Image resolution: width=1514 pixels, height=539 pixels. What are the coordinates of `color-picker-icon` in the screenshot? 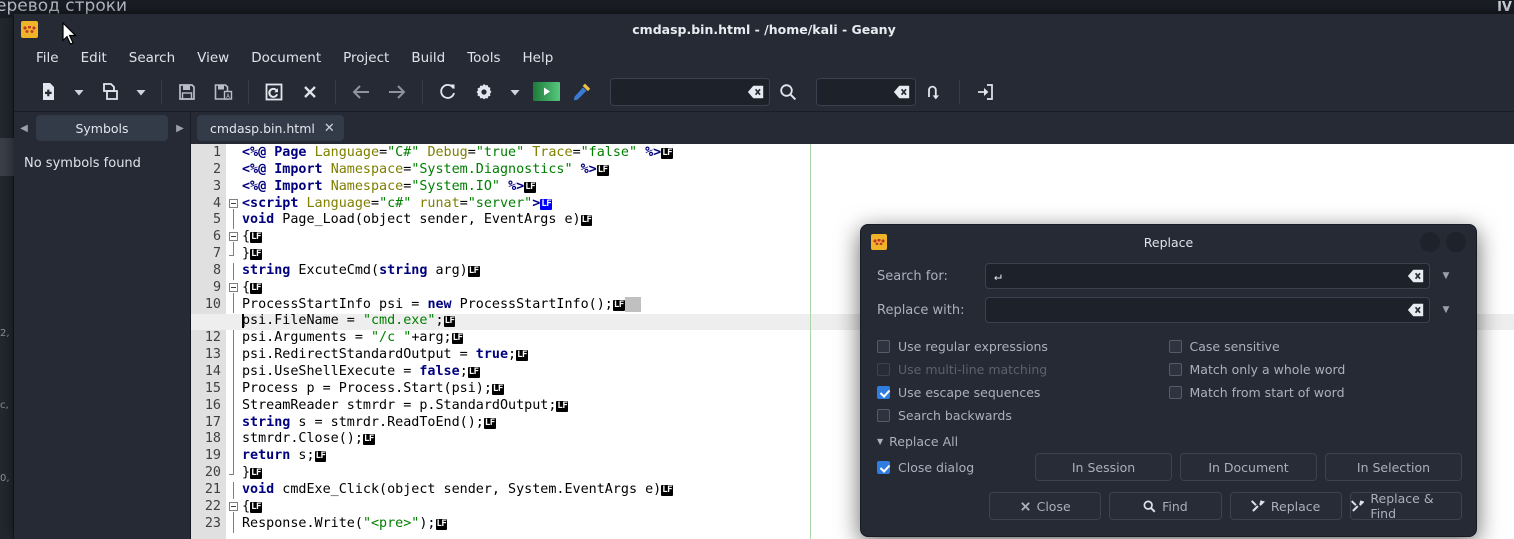 It's located at (582, 92).